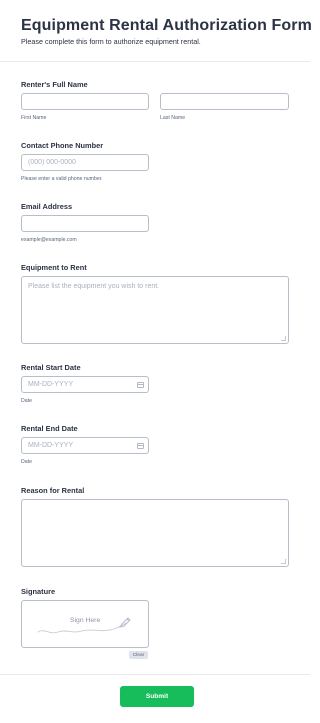 This screenshot has height=723, width=320. What do you see at coordinates (85, 223) in the screenshot?
I see `email-input` at bounding box center [85, 223].